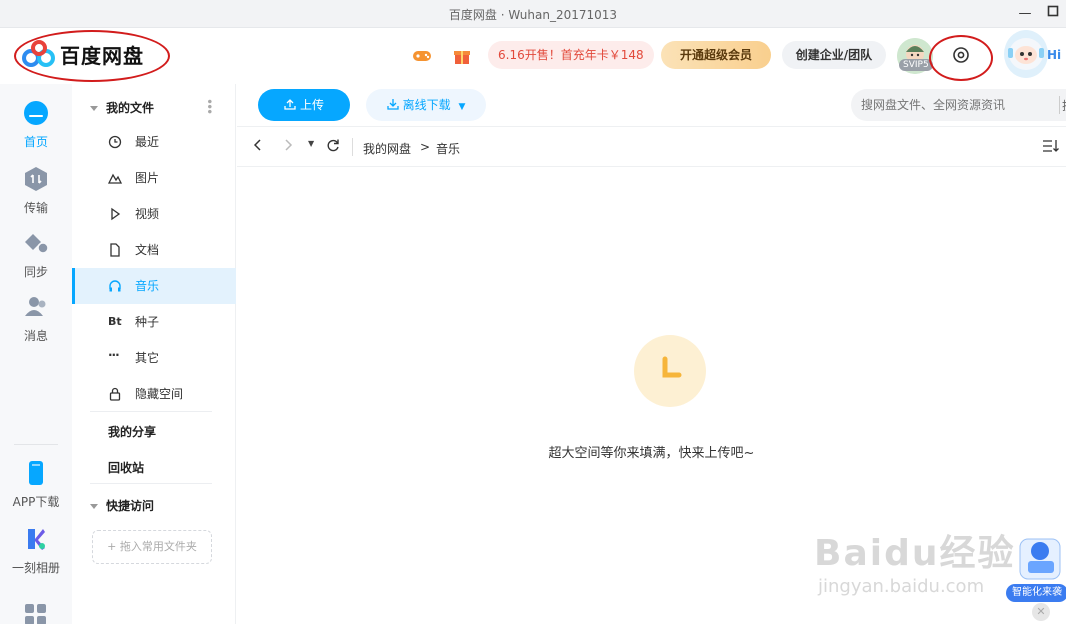 This screenshot has width=1066, height=624. What do you see at coordinates (462, 56) in the screenshot?
I see `gift-icon` at bounding box center [462, 56].